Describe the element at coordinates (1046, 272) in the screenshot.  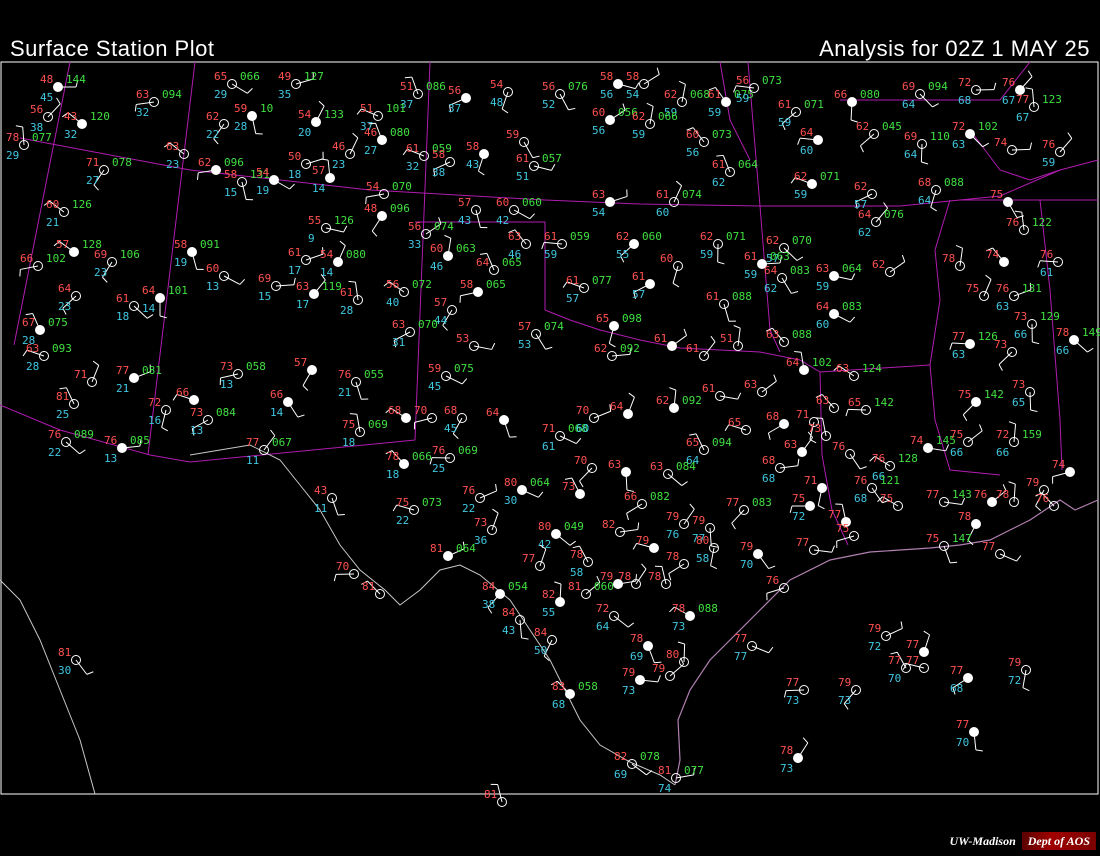
I see `dewpoint-label: 61` at that location.